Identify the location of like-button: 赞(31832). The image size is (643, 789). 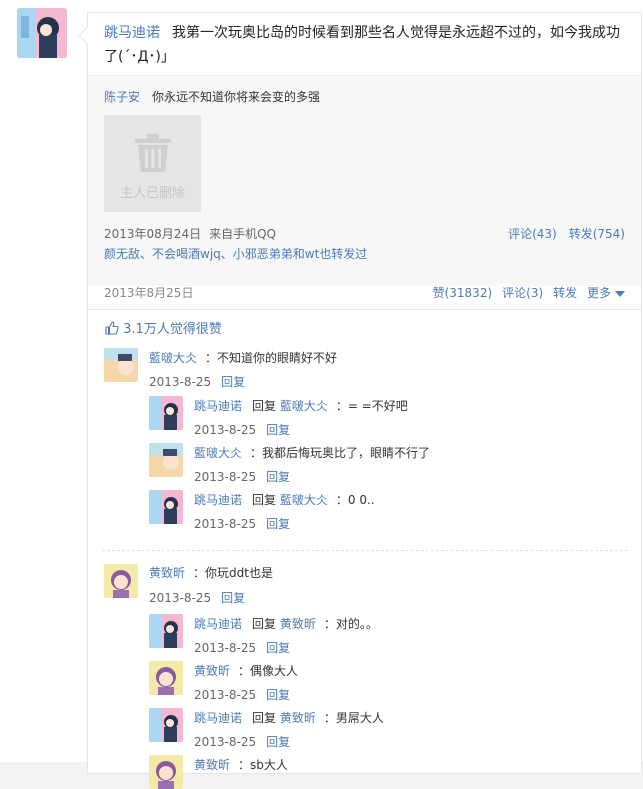
(463, 293).